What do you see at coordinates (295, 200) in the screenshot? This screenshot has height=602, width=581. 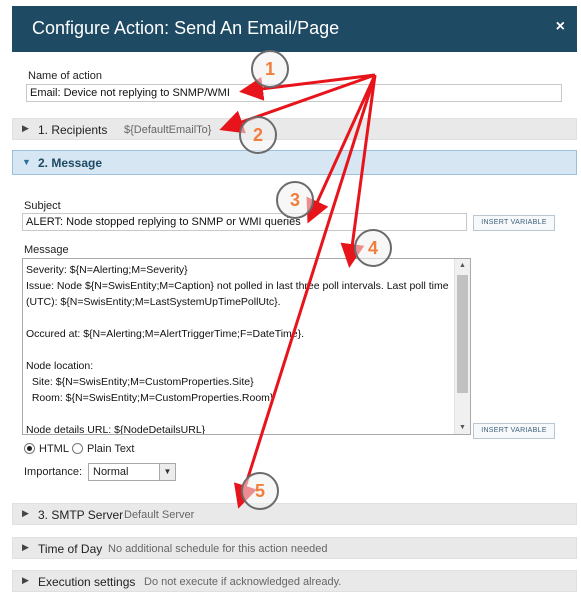 I see `callout-3: 3` at bounding box center [295, 200].